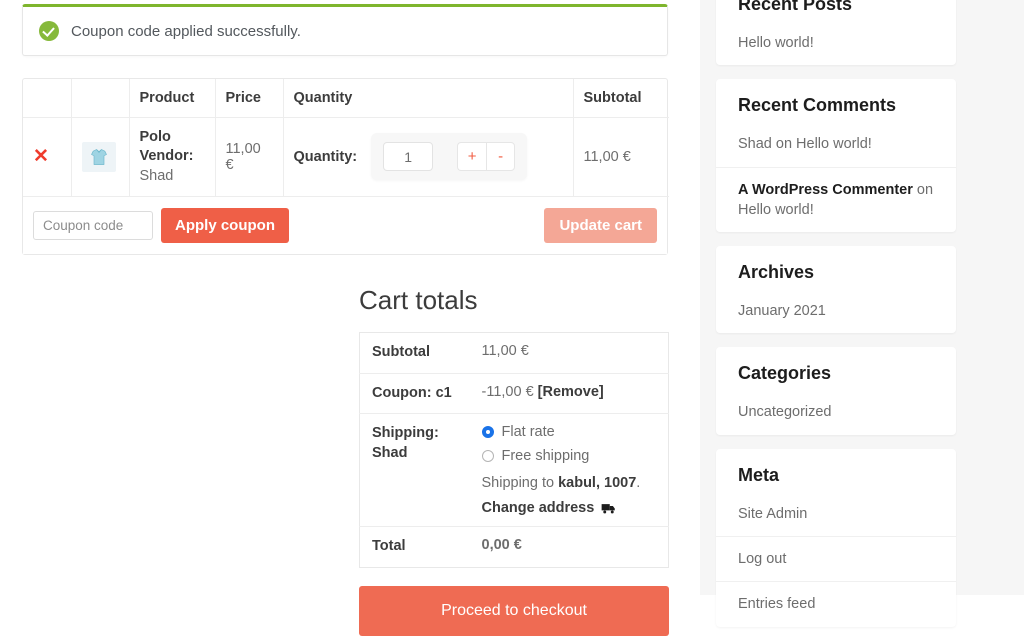  I want to click on subtotal-value: 11,00 €, so click(505, 351).